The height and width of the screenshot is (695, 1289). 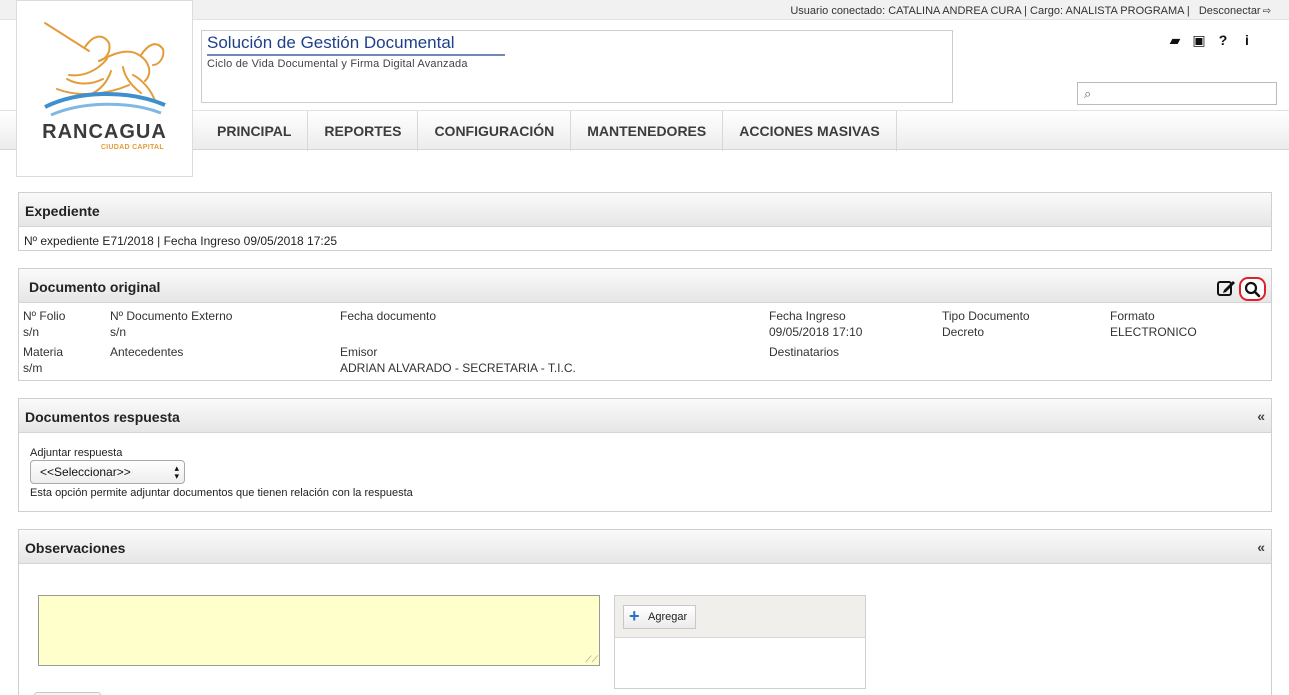 I want to click on adjuntar-respuesta-label: Adjuntar respuesta, so click(x=76, y=453).